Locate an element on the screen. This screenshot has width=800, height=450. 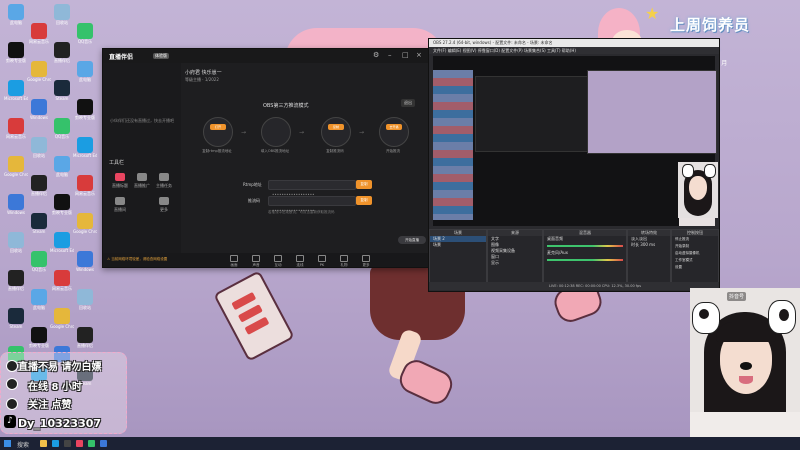
account-name: 小府君 快乐崽一 is located at coordinates (203, 72).